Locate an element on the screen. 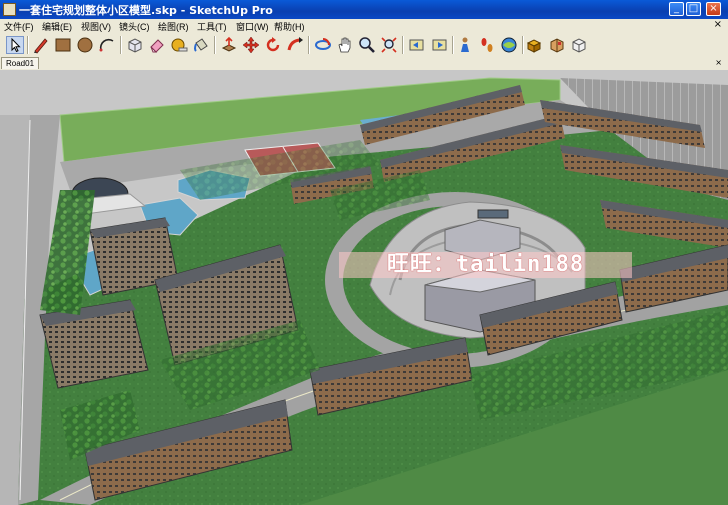 The image size is (728, 505). follow-me-icon is located at coordinates (295, 44).